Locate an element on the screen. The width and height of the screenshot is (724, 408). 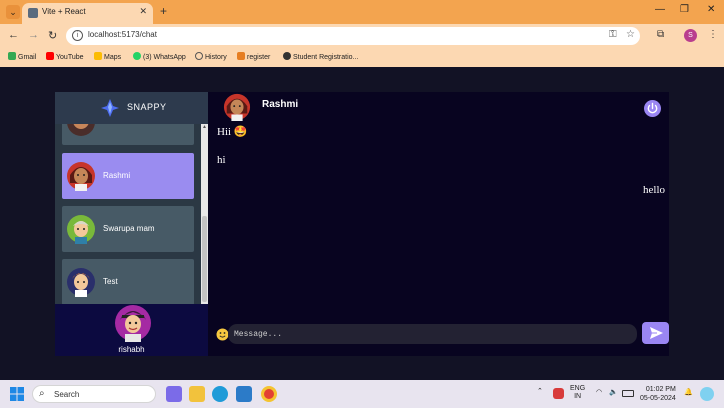
bookmark-whatsapp: (3) WhatsApp is located at coordinates (159, 56).